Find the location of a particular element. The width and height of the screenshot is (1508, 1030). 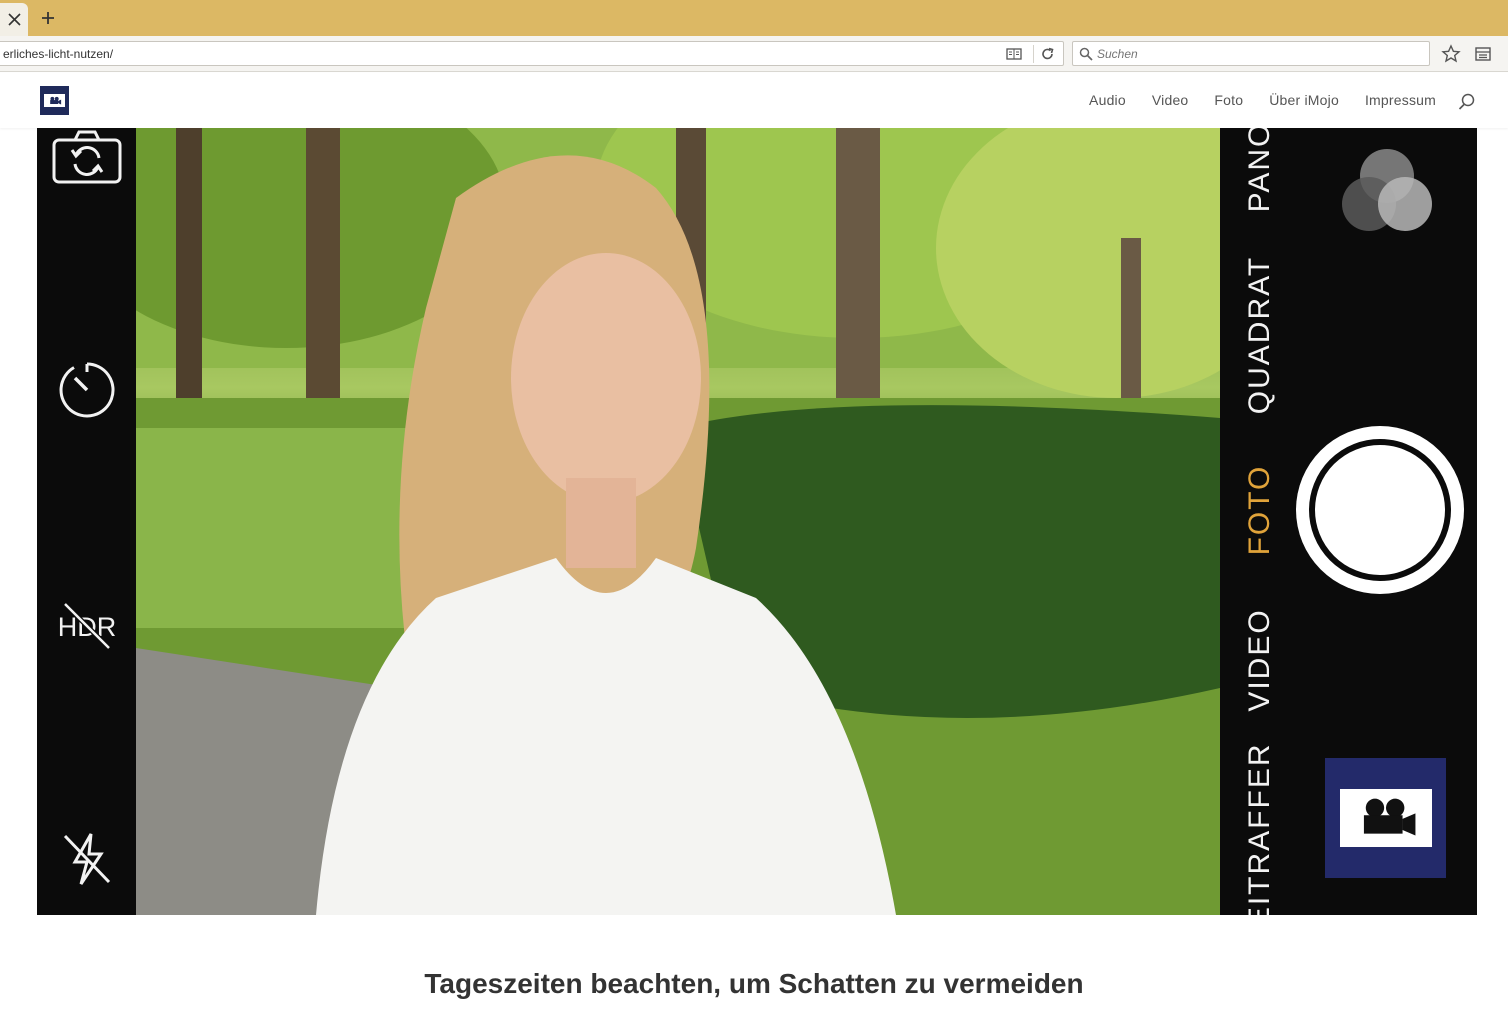

timer-button is located at coordinates (87, 390).